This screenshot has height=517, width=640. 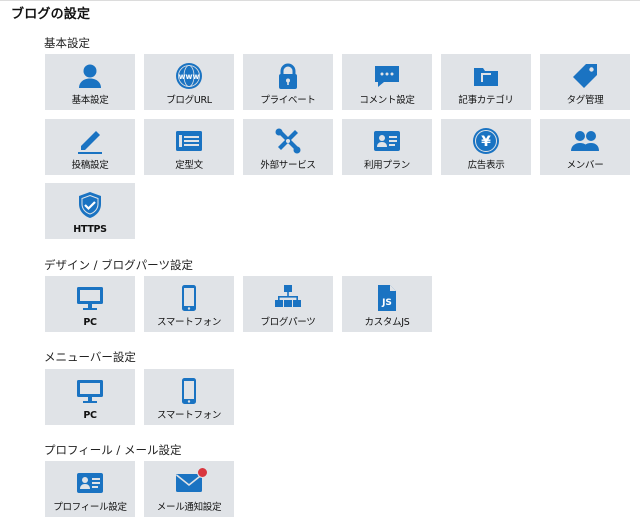 What do you see at coordinates (288, 165) in the screenshot?
I see `tile-label: 外部サービス` at bounding box center [288, 165].